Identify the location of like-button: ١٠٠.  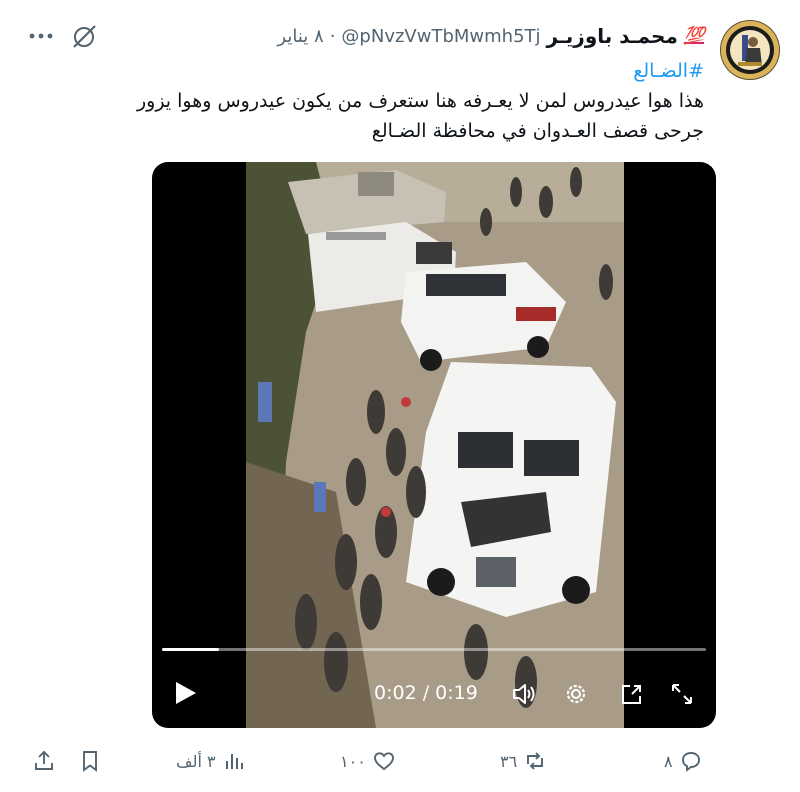
(368, 761).